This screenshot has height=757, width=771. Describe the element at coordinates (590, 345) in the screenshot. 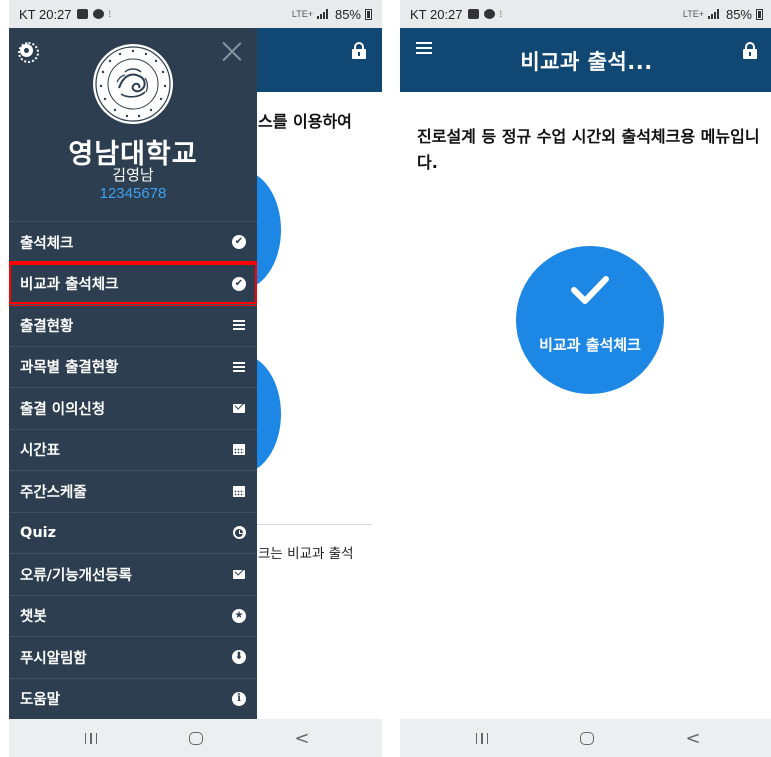

I see `attendance-button-label: 비교과 출석체크` at that location.